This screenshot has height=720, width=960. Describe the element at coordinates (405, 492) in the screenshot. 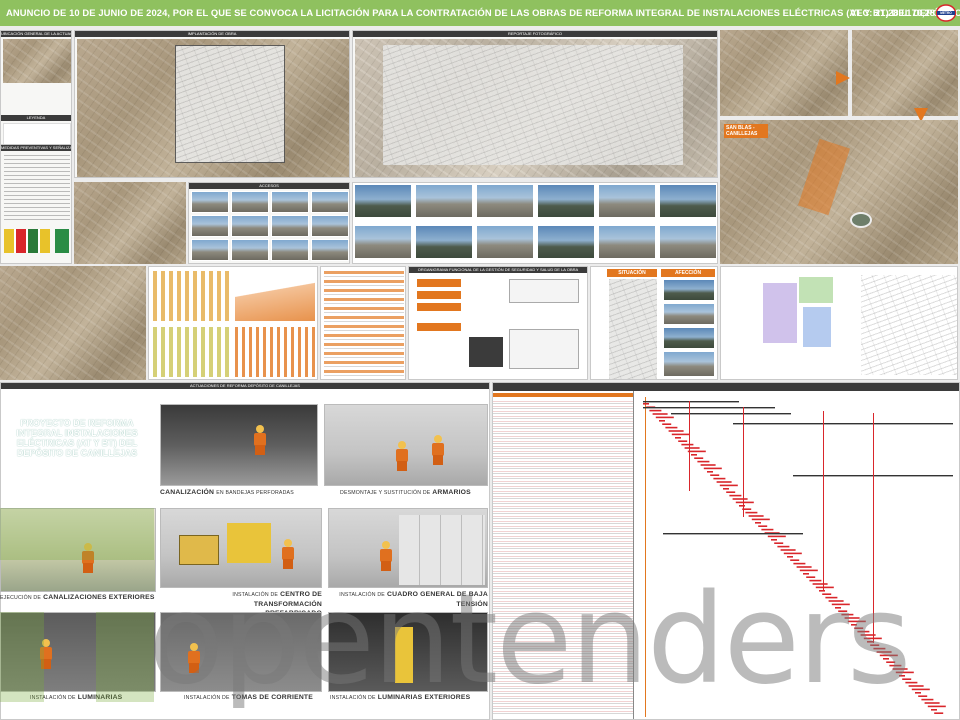

I see `work-caption: DESMONTAJE Y SUSTITUCIÓN DE ARMARIOS` at that location.